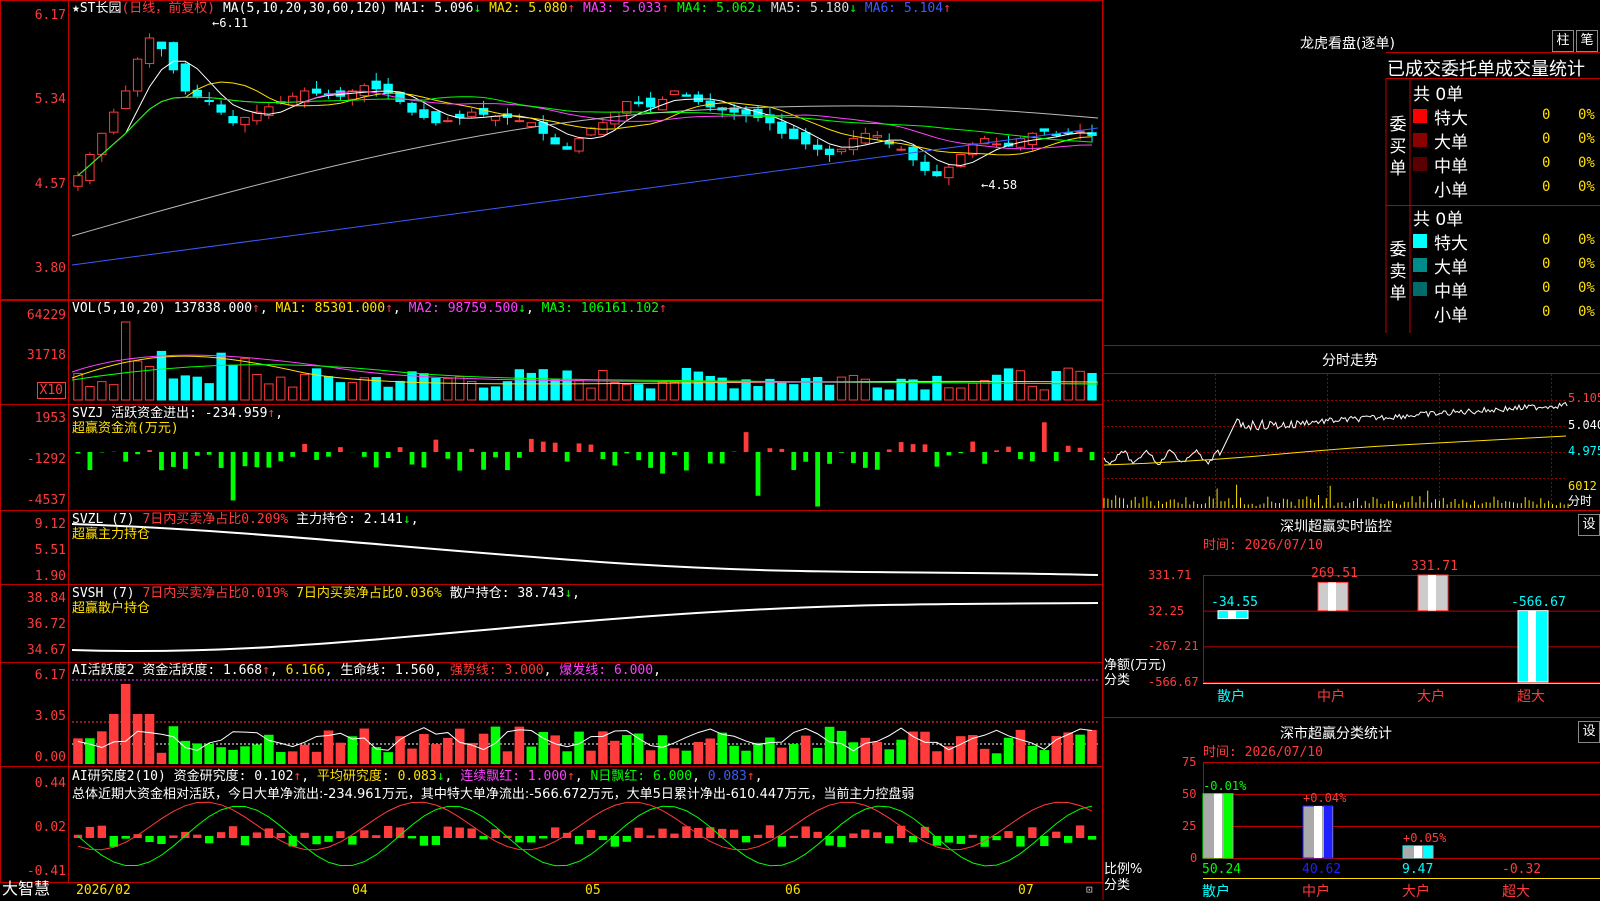 Image resolution: width=1600 pixels, height=901 pixels. Describe the element at coordinates (1089, 889) in the screenshot. I see `lock-icon: ⊡` at that location.